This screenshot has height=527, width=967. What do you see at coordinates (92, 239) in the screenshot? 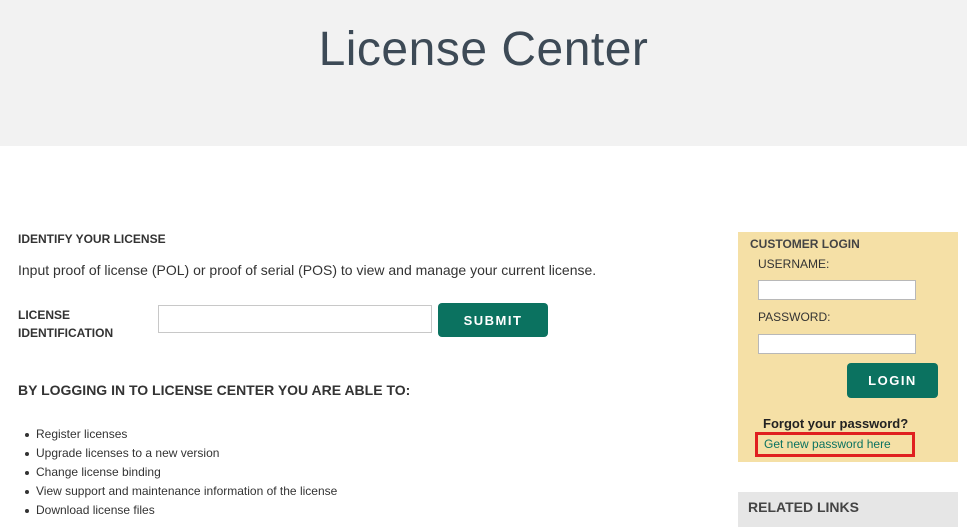
I see `identify-title: IDENTIFY YOUR LICENSE` at bounding box center [92, 239].